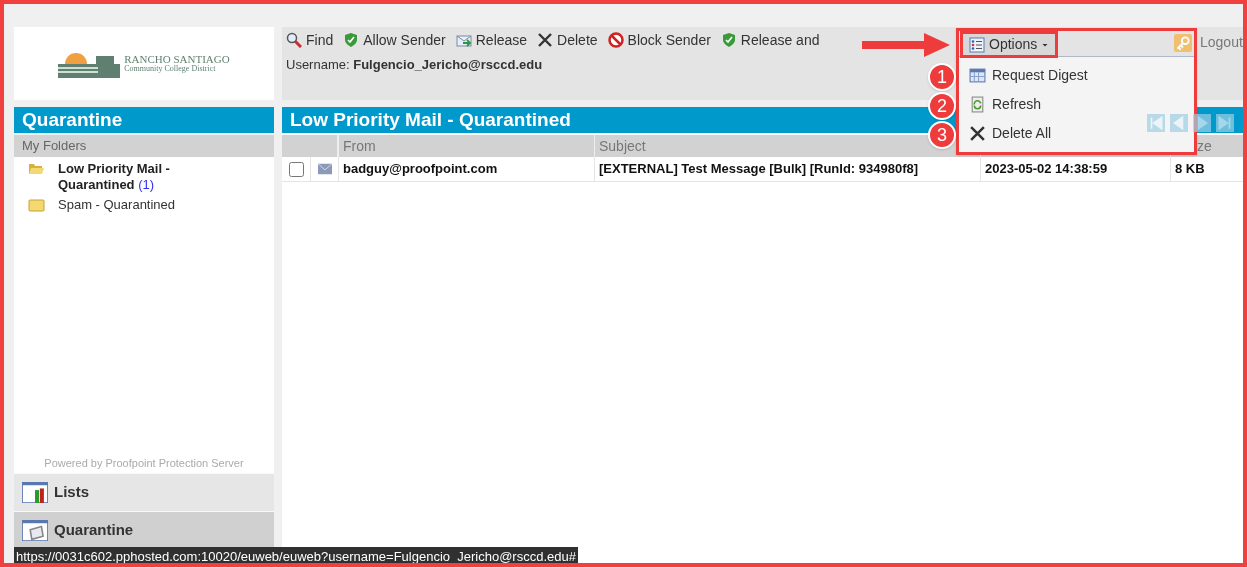 The image size is (1247, 567). What do you see at coordinates (1046, 169) in the screenshot?
I see `table-cell-text: 2023-05-02 14:38:59` at bounding box center [1046, 169].